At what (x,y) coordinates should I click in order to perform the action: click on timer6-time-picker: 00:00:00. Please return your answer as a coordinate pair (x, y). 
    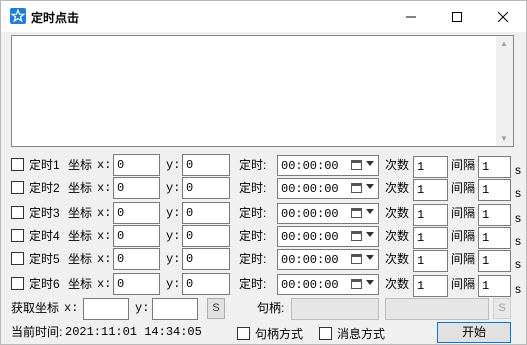
    Looking at the image, I should click on (328, 284).